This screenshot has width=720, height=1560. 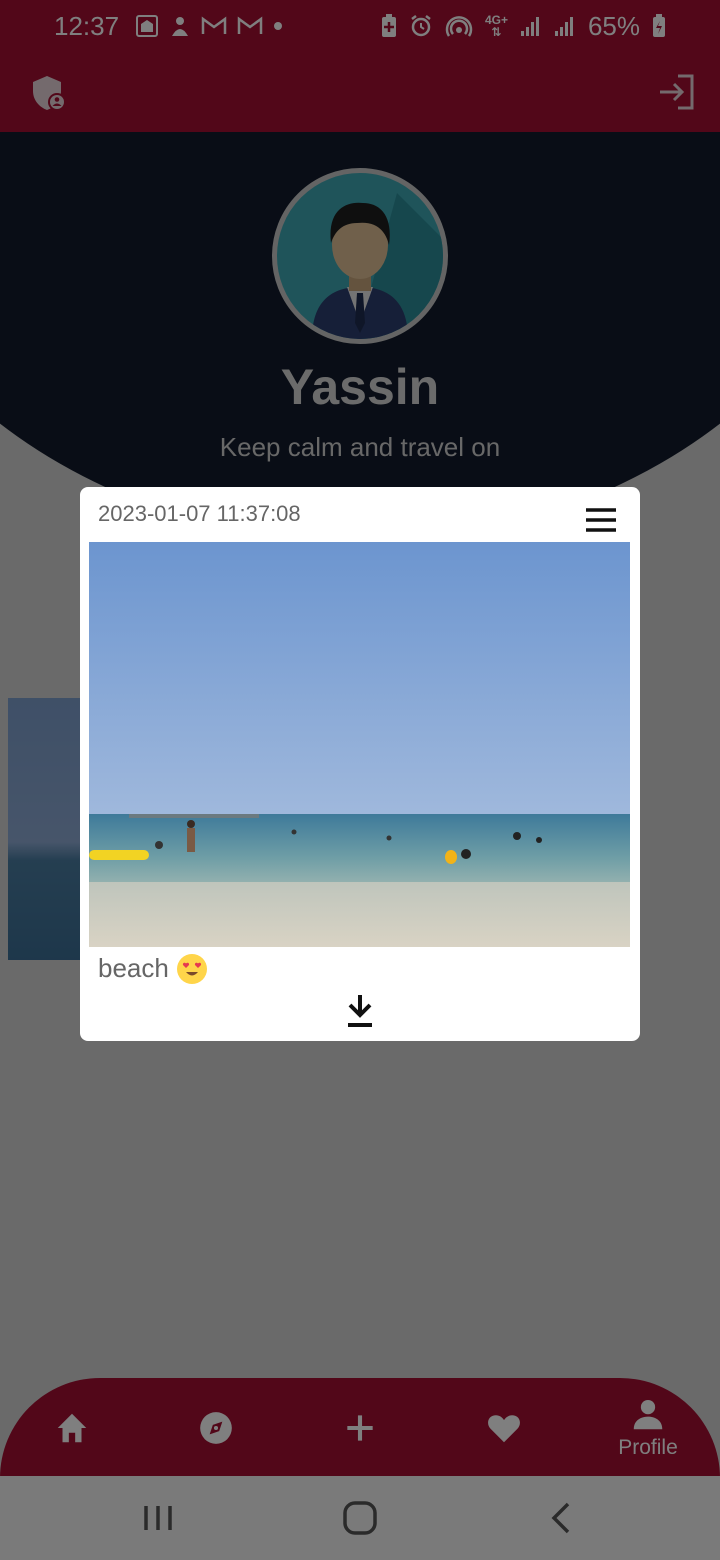 I want to click on hamburger-menu-icon, so click(x=601, y=520).